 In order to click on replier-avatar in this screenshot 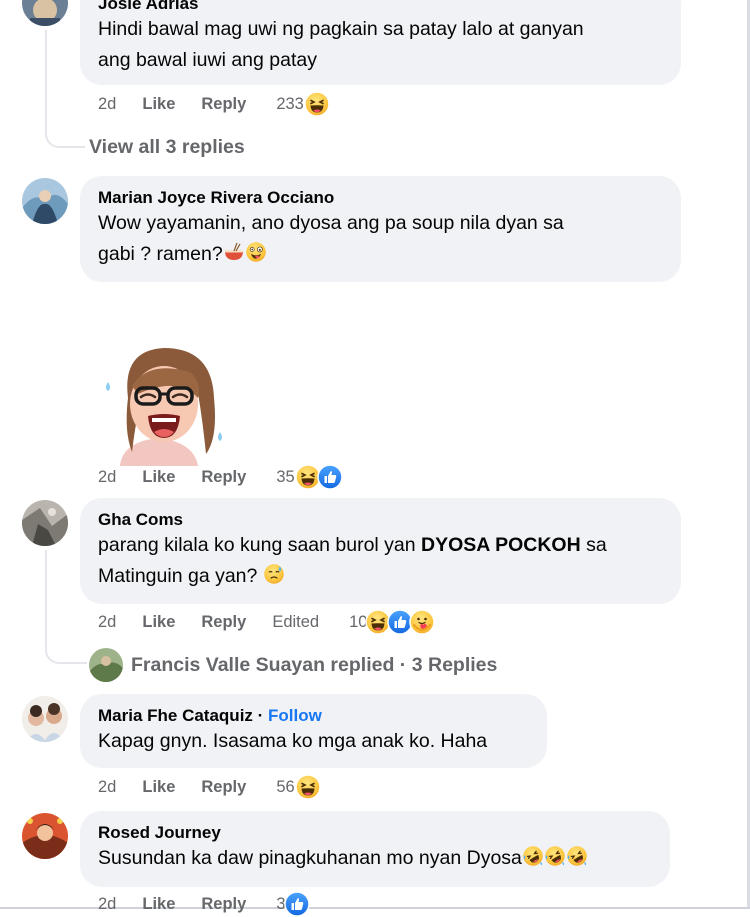, I will do `click(106, 665)`.